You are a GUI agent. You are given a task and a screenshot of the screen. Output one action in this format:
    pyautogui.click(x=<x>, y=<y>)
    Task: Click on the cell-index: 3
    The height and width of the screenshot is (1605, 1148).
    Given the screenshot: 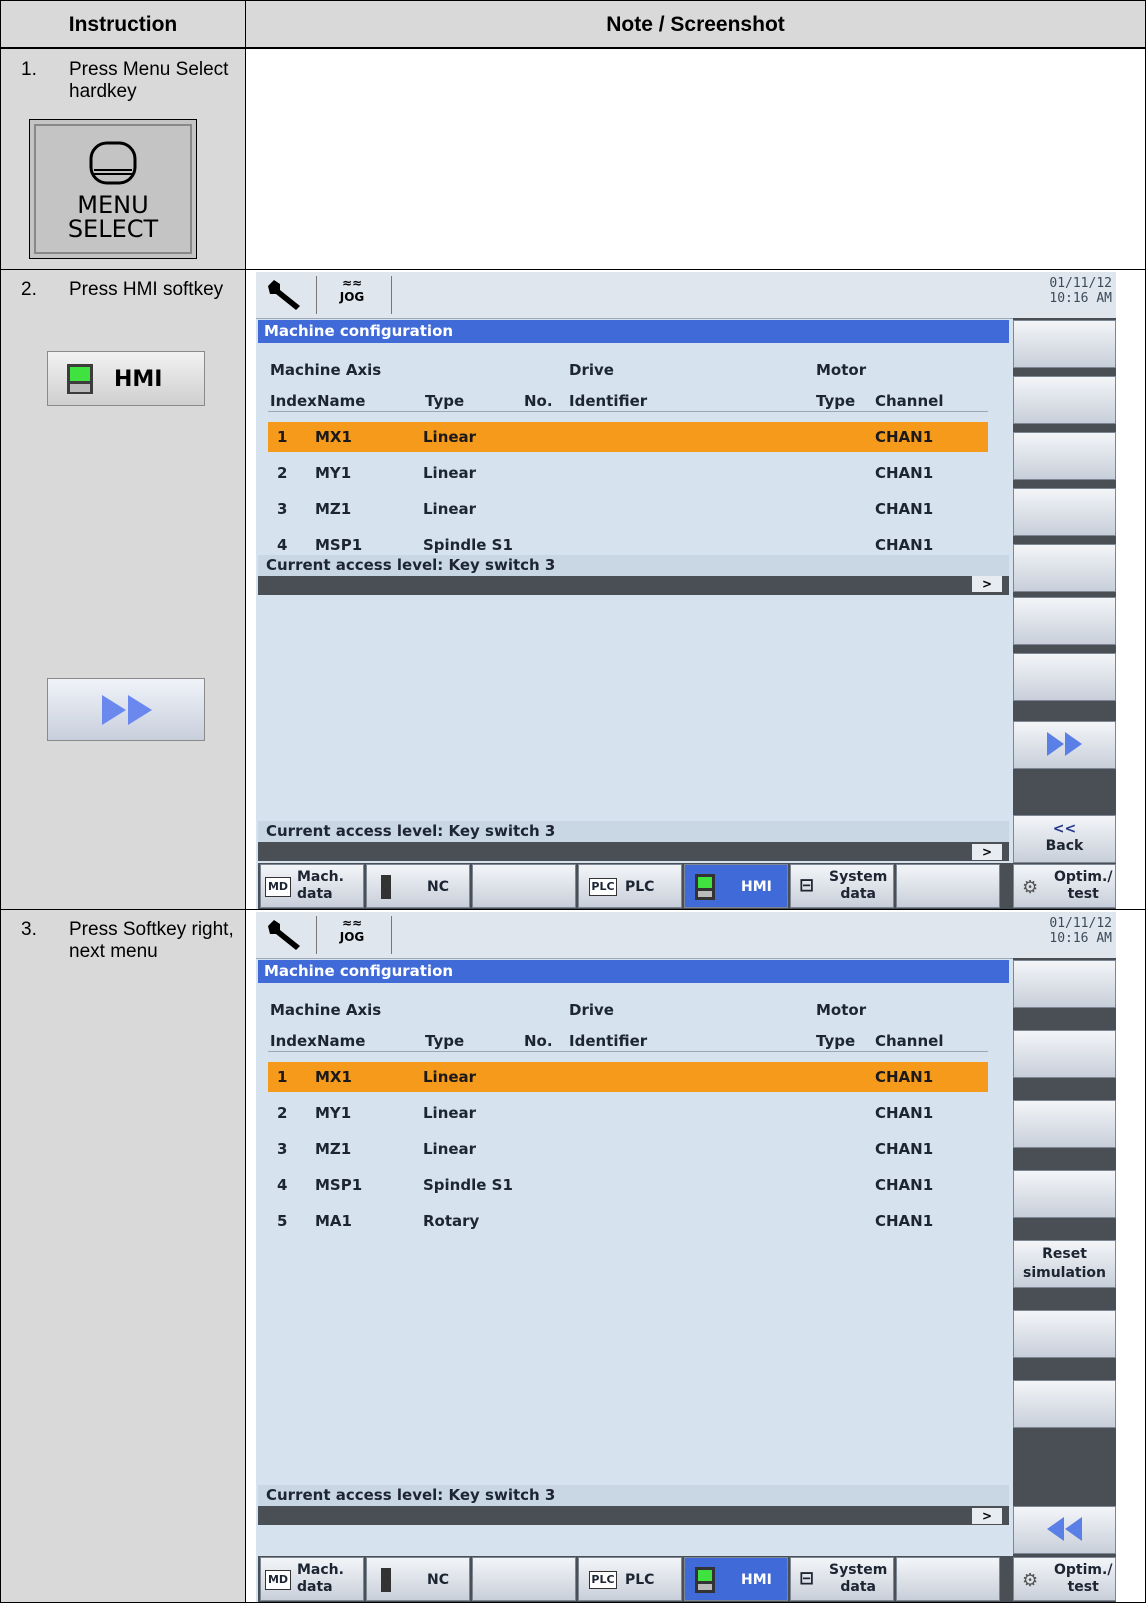 What is the action you would take?
    pyautogui.click(x=282, y=509)
    